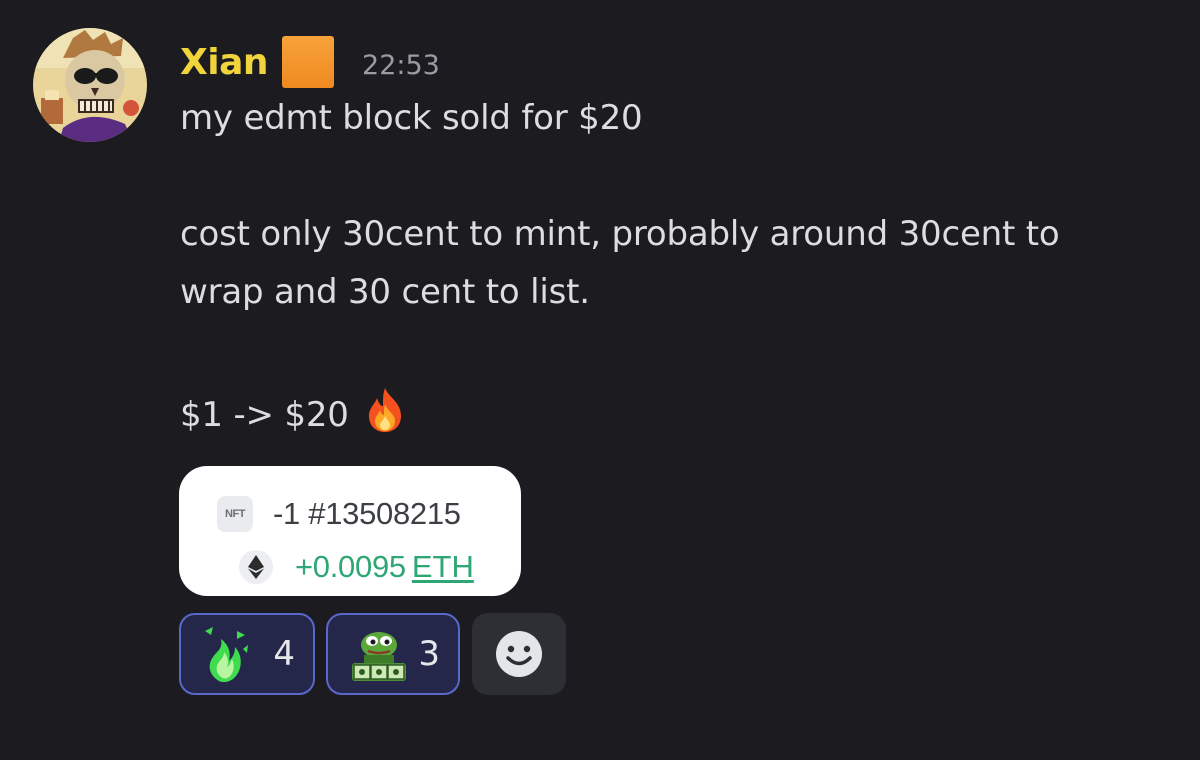 The image size is (1200, 760). I want to click on pepe-money-emoji-icon, so click(379, 654).